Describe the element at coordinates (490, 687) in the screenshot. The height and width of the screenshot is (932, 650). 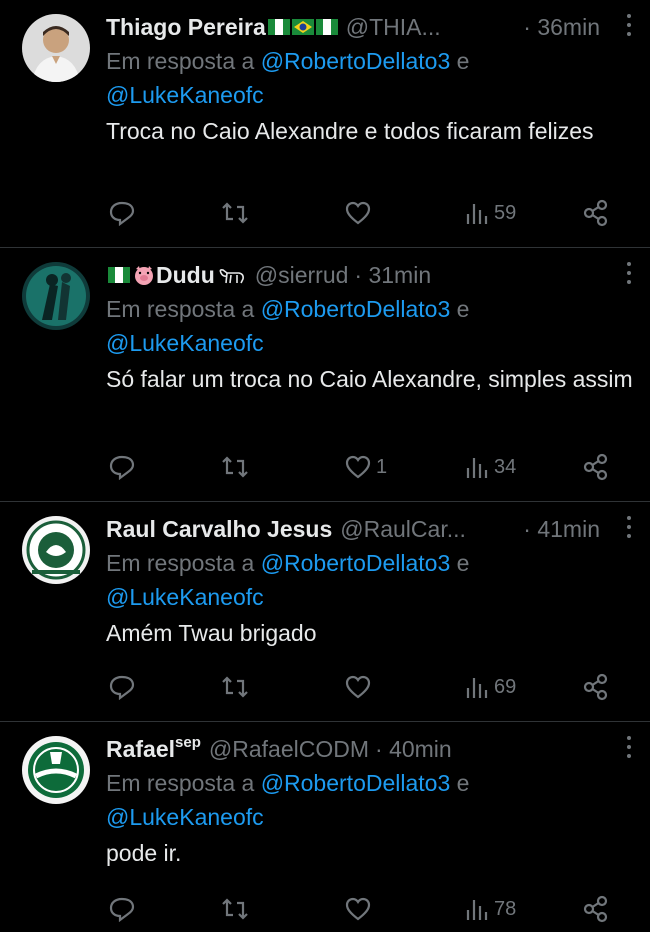
I see `views-button: 69` at that location.